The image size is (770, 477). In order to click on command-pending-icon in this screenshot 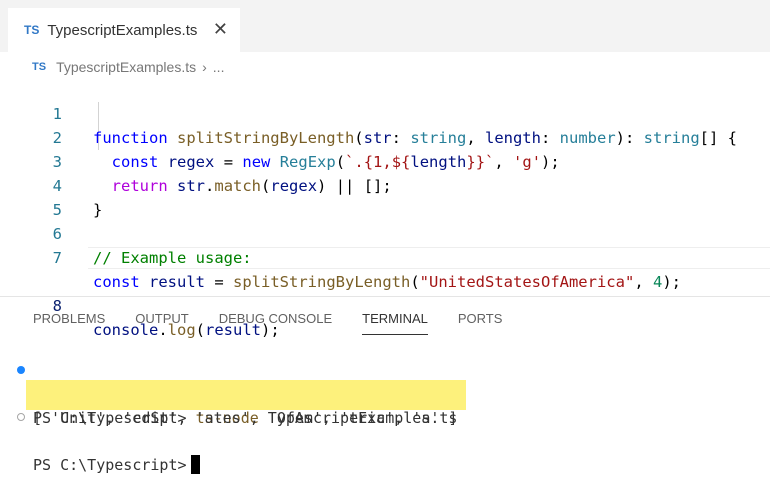, I will do `click(21, 417)`.